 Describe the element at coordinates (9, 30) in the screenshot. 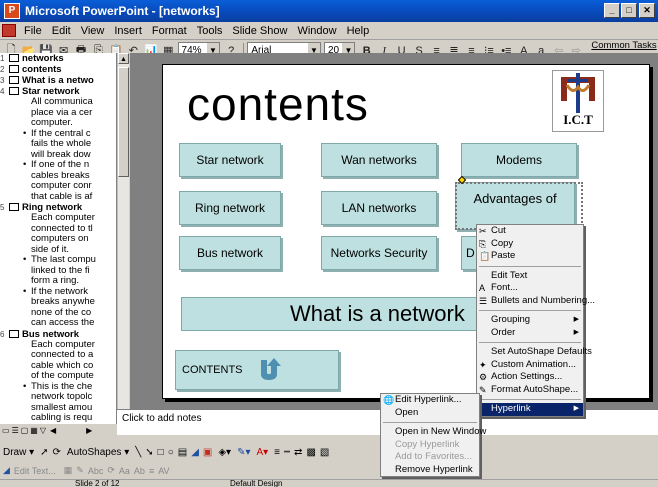

I see `document-icon` at that location.